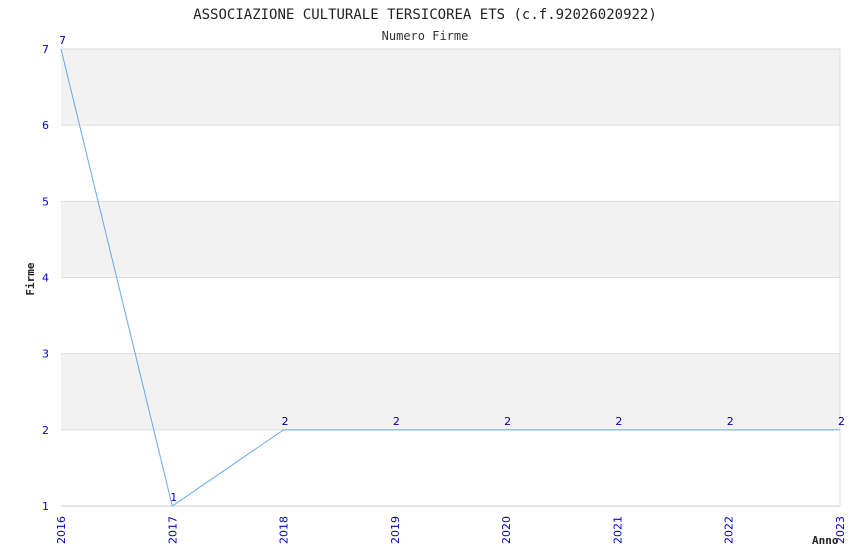 The width and height of the screenshot is (850, 550). I want to click on y-axis-ticks: 1 2 3 4 5 6 7, so click(45, 278).